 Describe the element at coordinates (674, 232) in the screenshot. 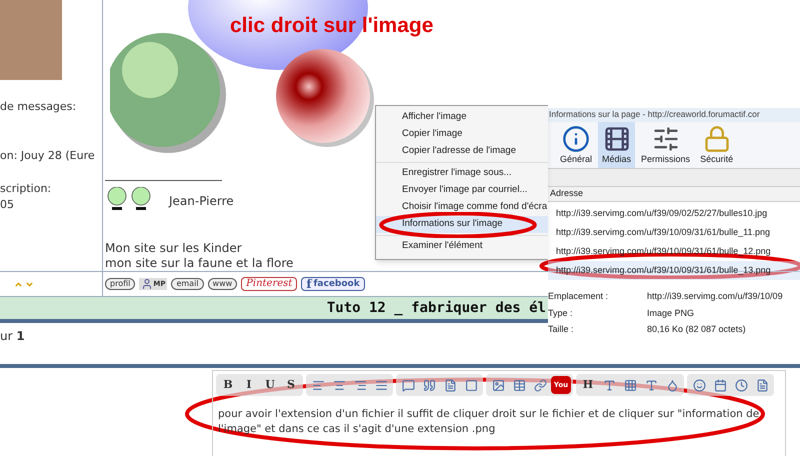

I see `list-row: http://i39.servimg.com/u/f39/10/09/31/61/bulle_11.png` at that location.